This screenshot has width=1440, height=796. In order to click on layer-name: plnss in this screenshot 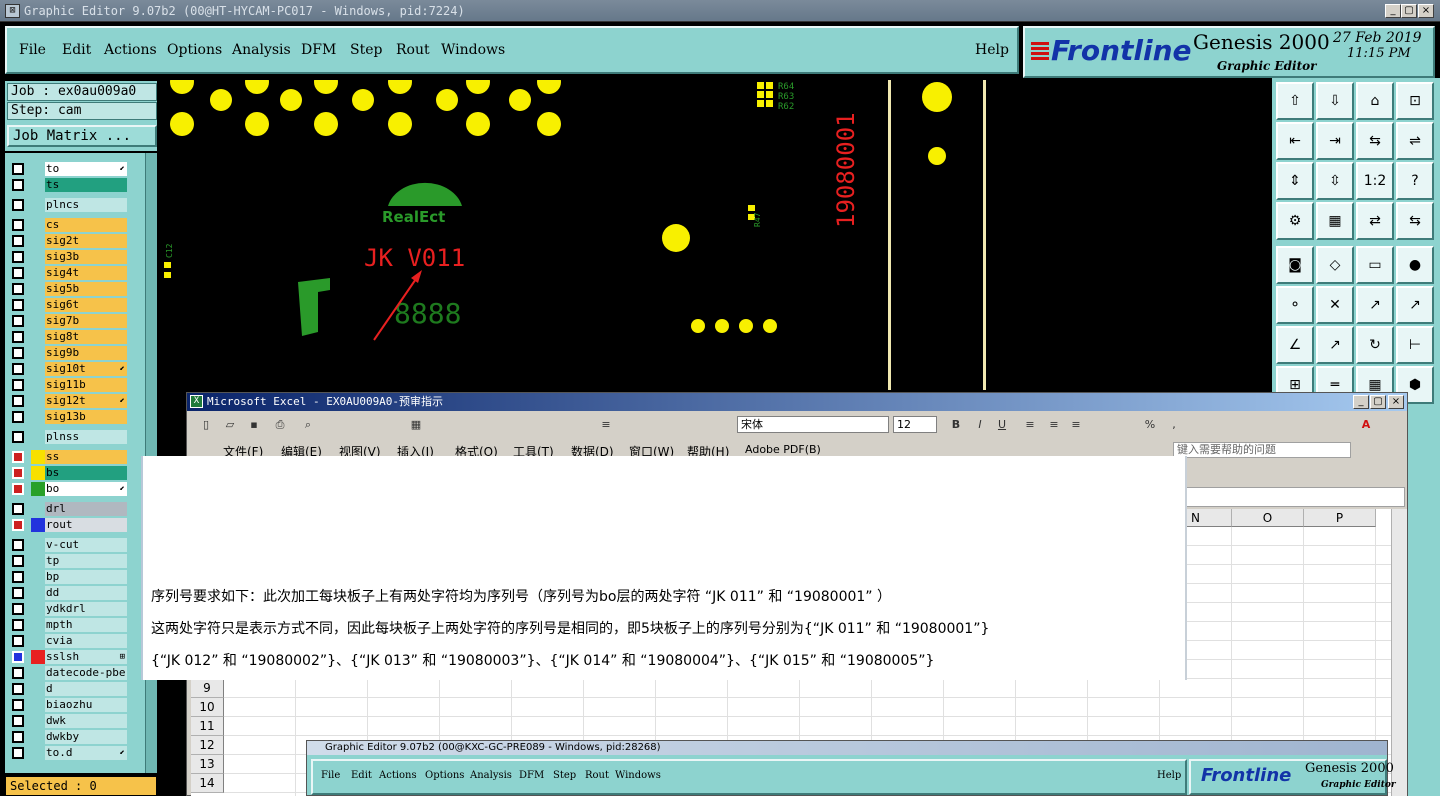, I will do `click(86, 437)`.